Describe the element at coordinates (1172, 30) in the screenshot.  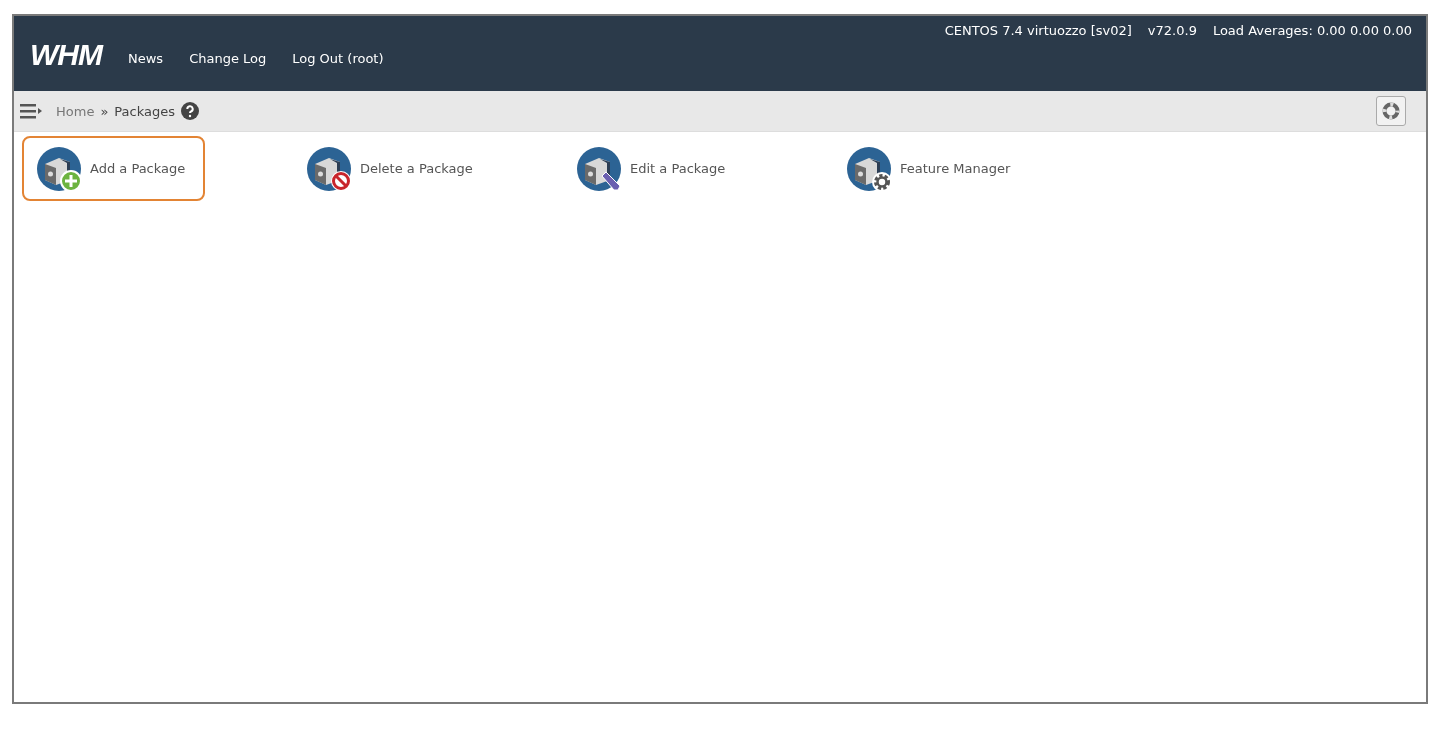
I see `server-info: v72.0.9` at that location.